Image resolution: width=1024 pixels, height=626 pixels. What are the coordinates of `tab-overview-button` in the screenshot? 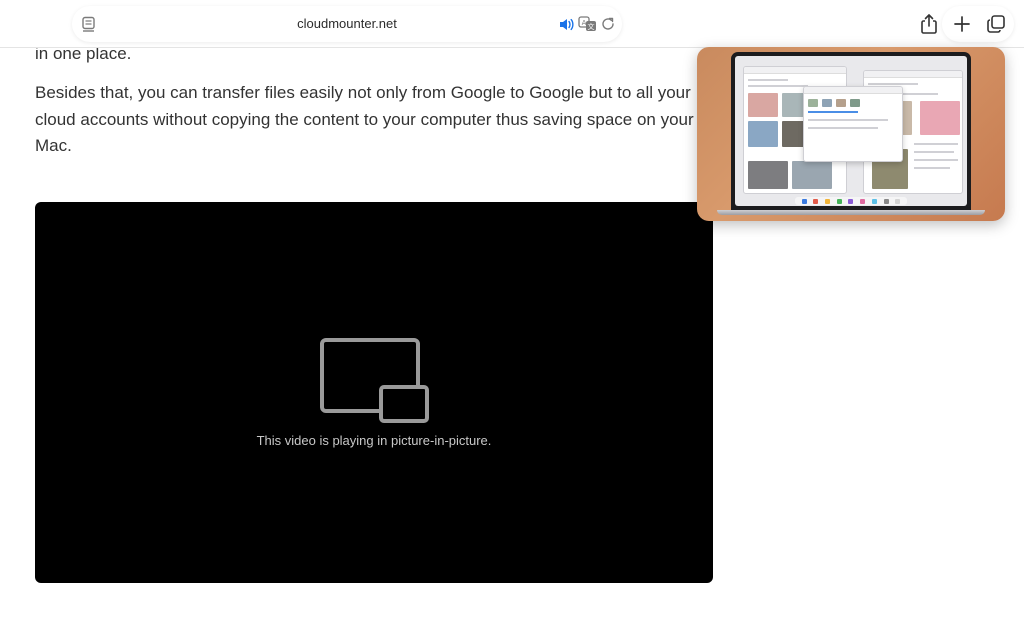 It's located at (996, 24).